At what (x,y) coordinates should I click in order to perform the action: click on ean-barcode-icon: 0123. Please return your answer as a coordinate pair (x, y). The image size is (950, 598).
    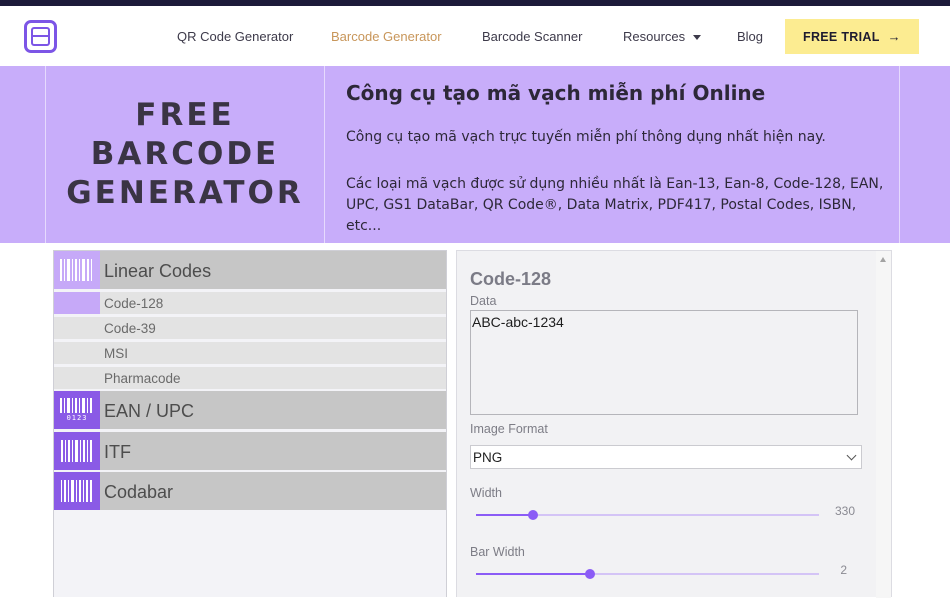
    Looking at the image, I should click on (77, 410).